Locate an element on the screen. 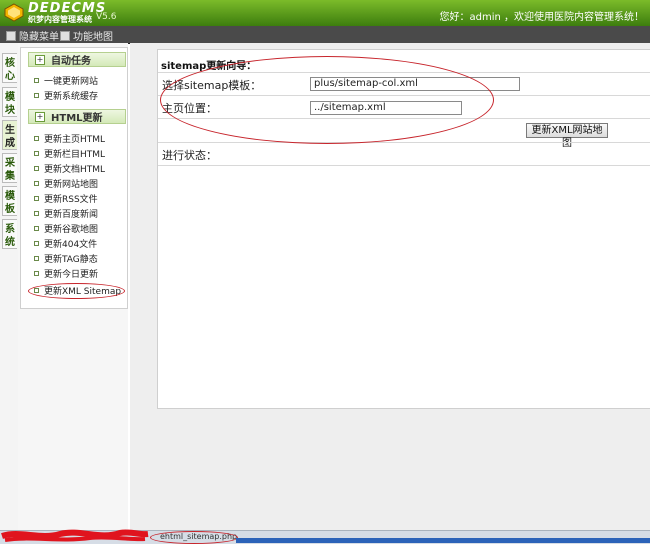 The image size is (650, 544). tab-generate: 生成 is located at coordinates (9, 135).